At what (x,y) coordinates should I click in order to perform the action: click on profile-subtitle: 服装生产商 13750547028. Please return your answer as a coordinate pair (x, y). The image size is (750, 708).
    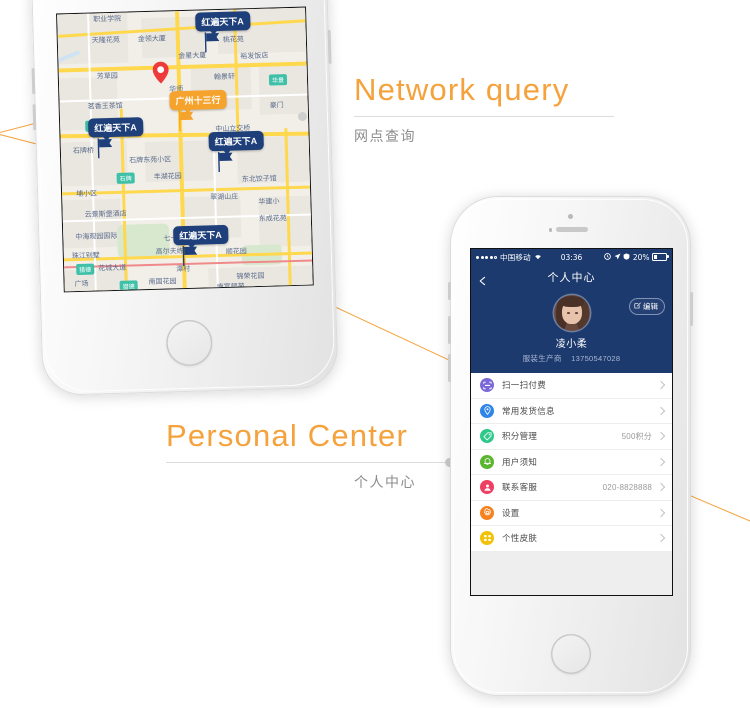
    Looking at the image, I should click on (571, 358).